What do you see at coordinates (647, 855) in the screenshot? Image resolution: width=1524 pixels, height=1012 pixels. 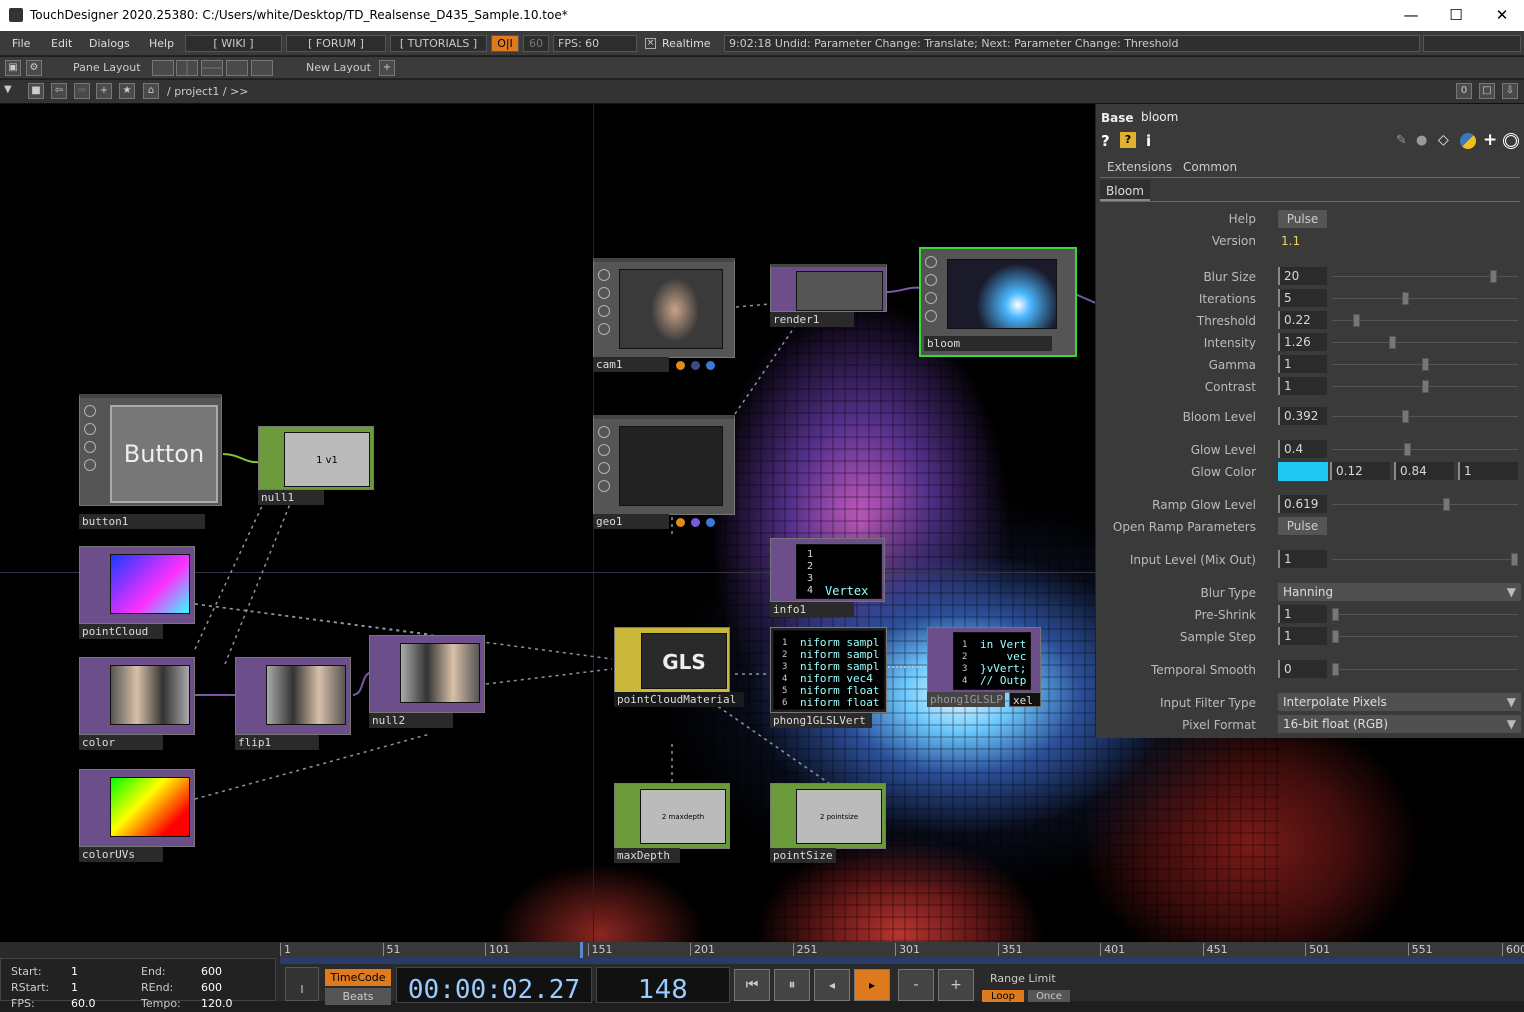 I see `maxDepth-label: maxDepth` at bounding box center [647, 855].